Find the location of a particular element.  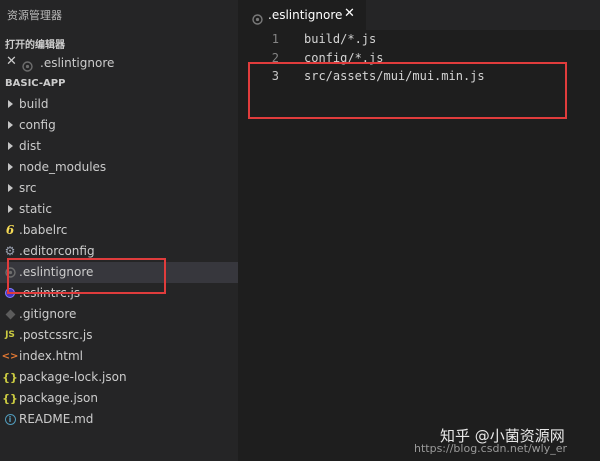

tab-bar: .eslintignore ✕ is located at coordinates (419, 15).